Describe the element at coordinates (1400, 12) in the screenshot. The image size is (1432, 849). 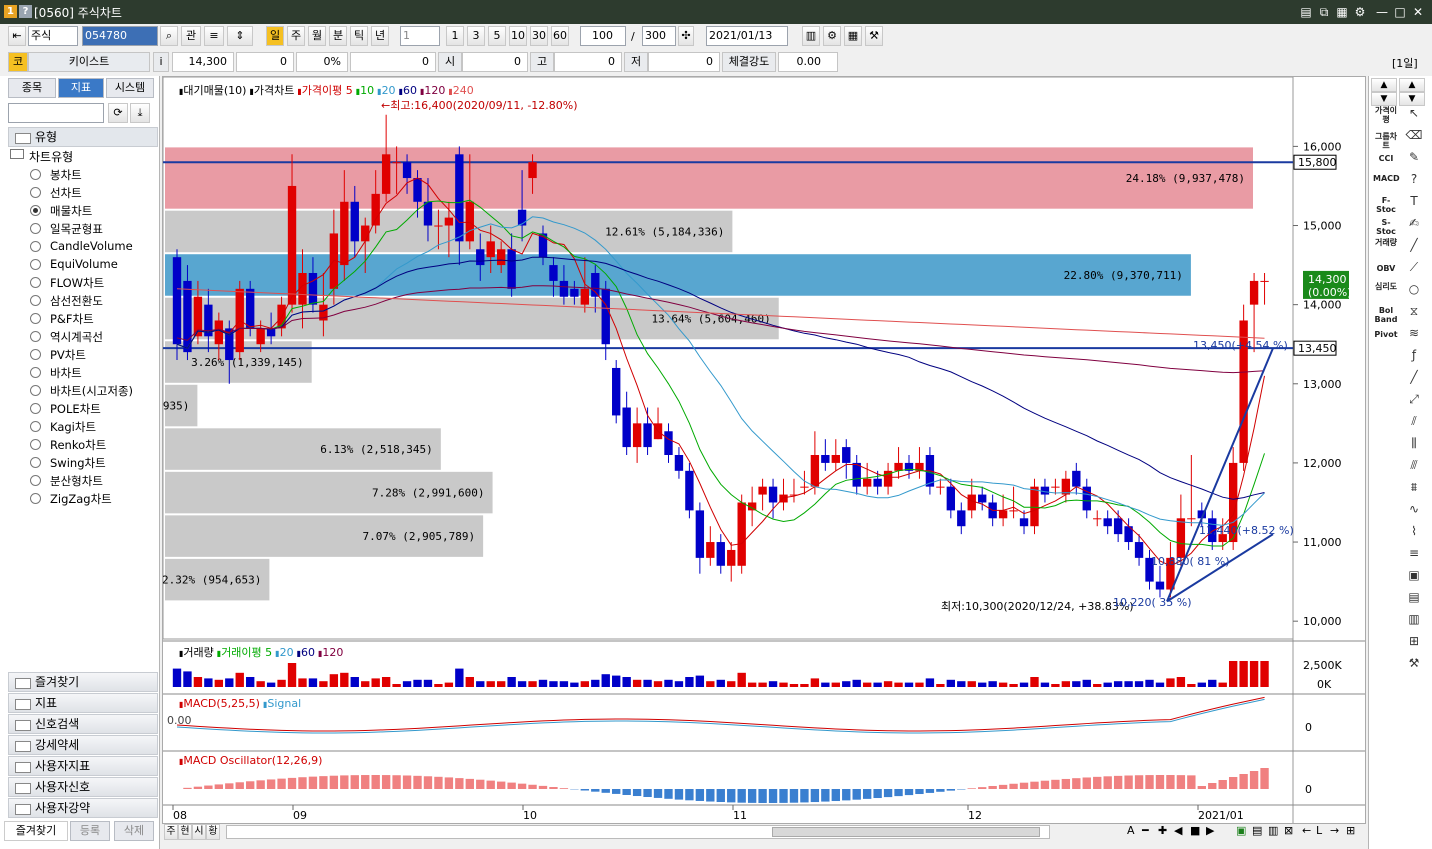
I see `maximize-icon: □` at that location.